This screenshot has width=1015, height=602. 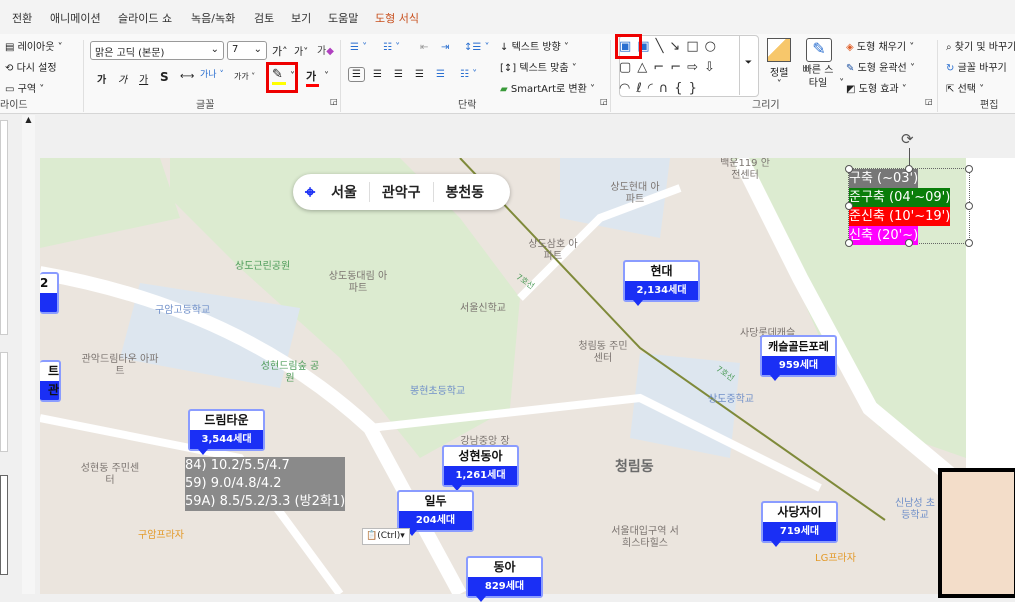 I want to click on tab-slideshow: 슬라이드 쇼, so click(x=145, y=18).